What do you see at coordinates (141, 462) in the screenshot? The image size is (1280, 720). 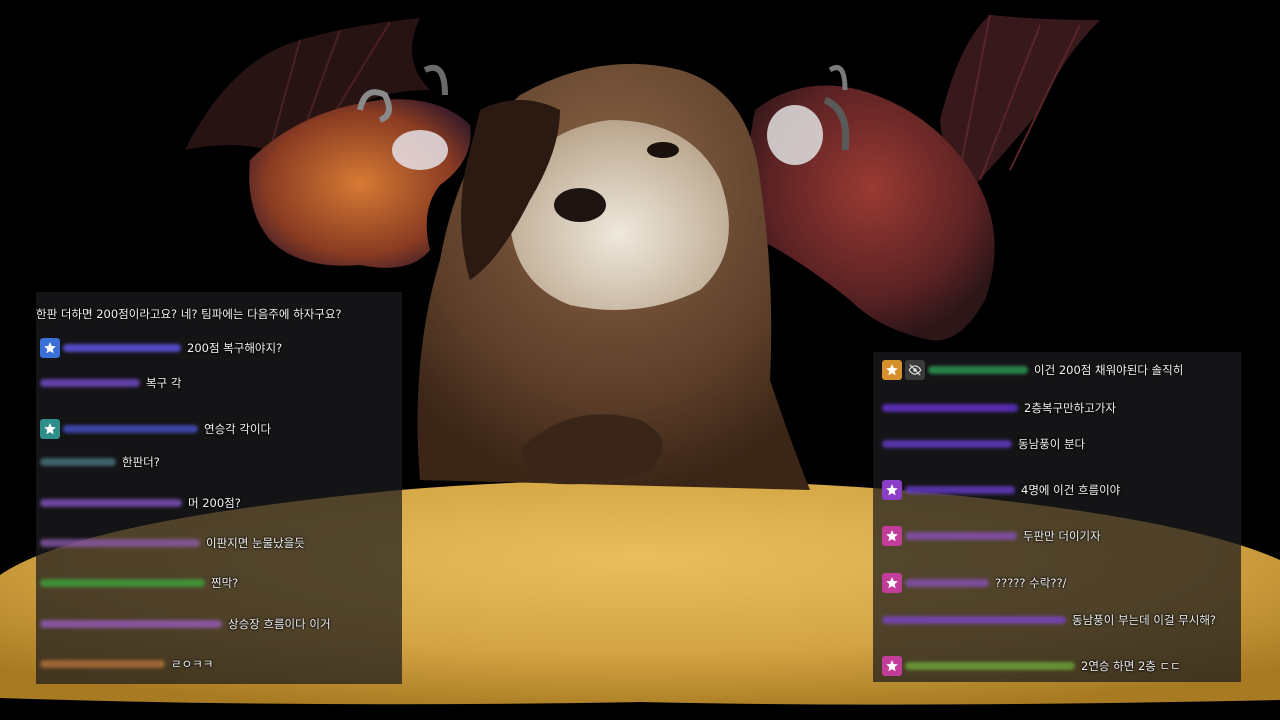 I see `chat-message-text: 한판더?` at bounding box center [141, 462].